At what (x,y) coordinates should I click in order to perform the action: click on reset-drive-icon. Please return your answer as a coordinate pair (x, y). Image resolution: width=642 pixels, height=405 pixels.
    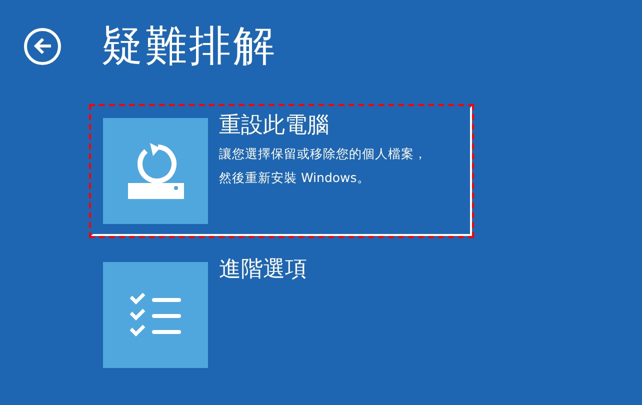
    Looking at the image, I should click on (156, 171).